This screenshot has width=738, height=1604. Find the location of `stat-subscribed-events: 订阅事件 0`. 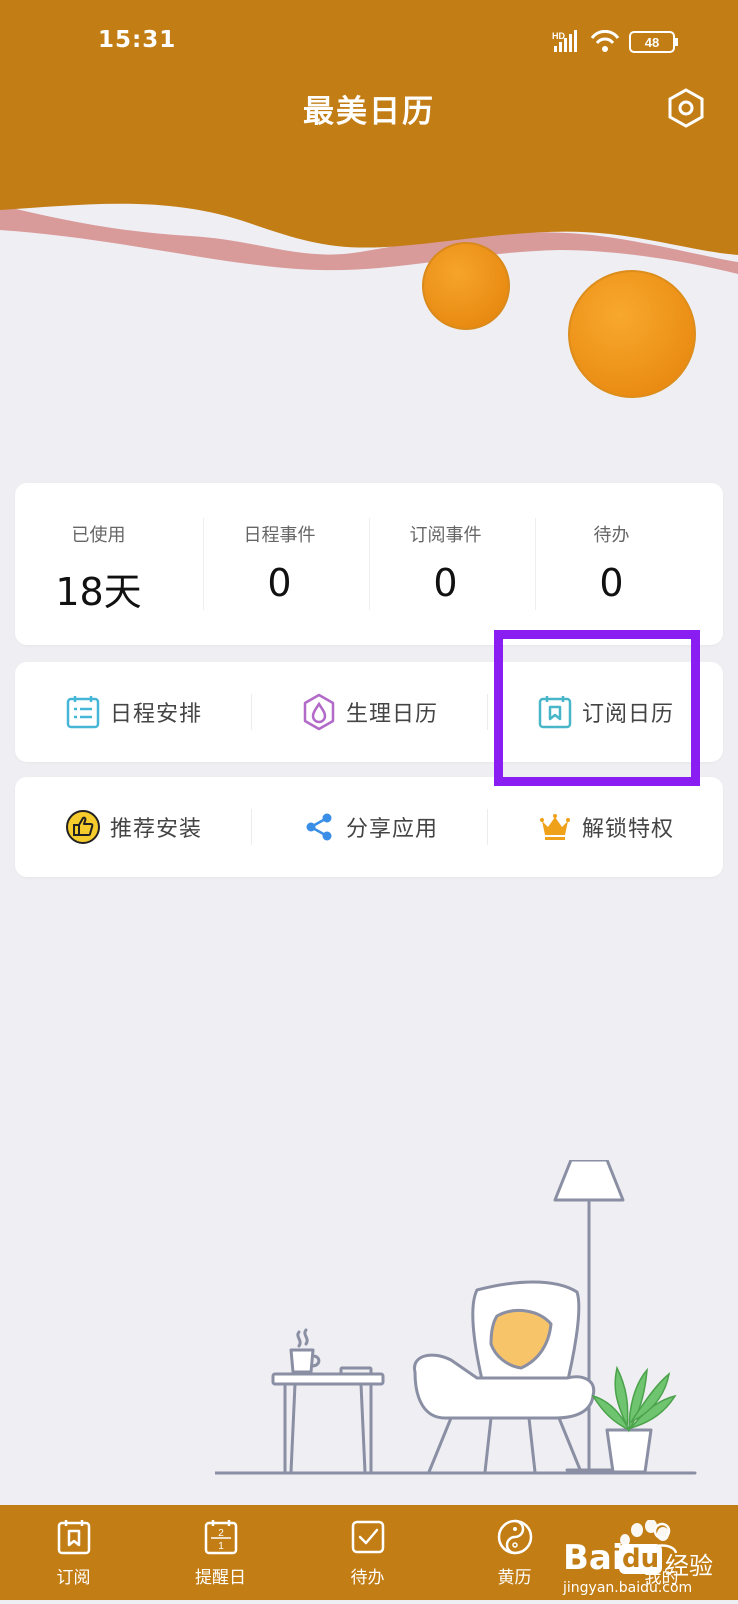

stat-subscribed-events: 订阅事件 0 is located at coordinates (445, 564).